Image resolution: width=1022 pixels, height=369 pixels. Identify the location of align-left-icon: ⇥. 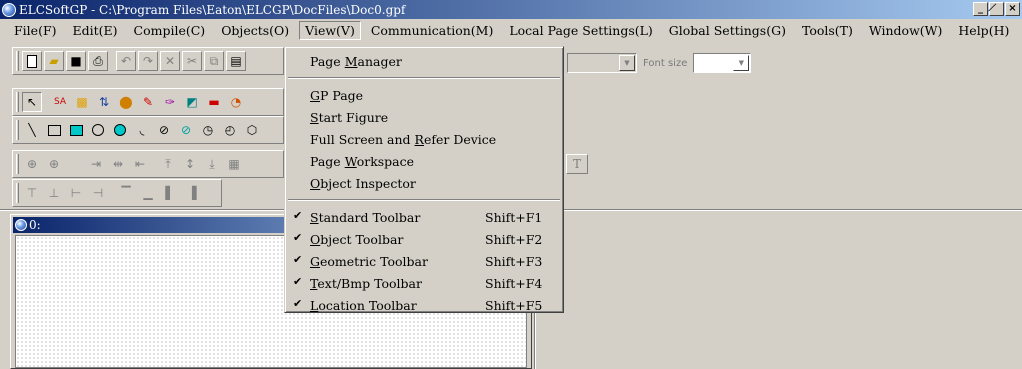
(96, 164).